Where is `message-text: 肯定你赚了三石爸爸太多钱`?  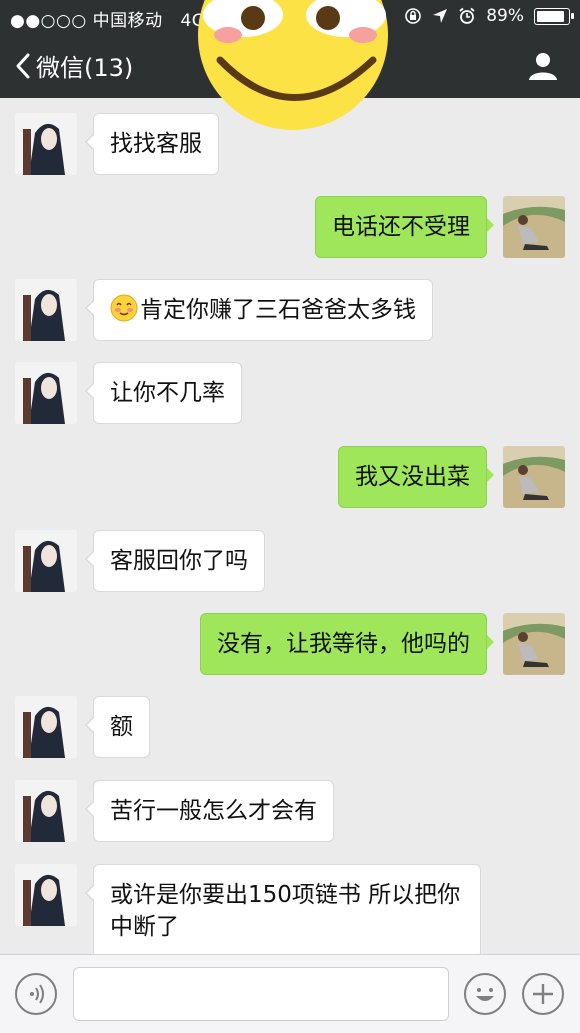 message-text: 肯定你赚了三石爸爸太多钱 is located at coordinates (278, 310).